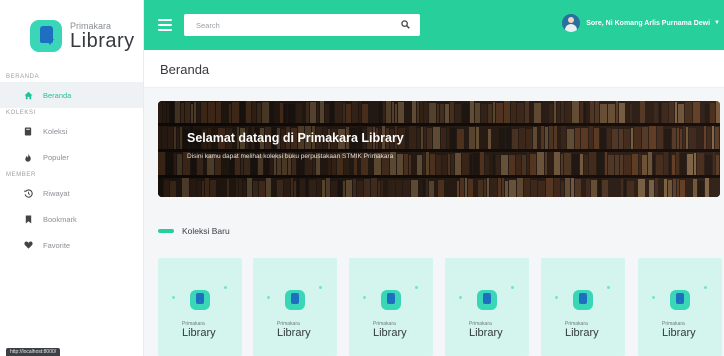 The height and width of the screenshot is (356, 724). What do you see at coordinates (57, 245) in the screenshot?
I see `sidebar-item-label: Favorite` at bounding box center [57, 245].